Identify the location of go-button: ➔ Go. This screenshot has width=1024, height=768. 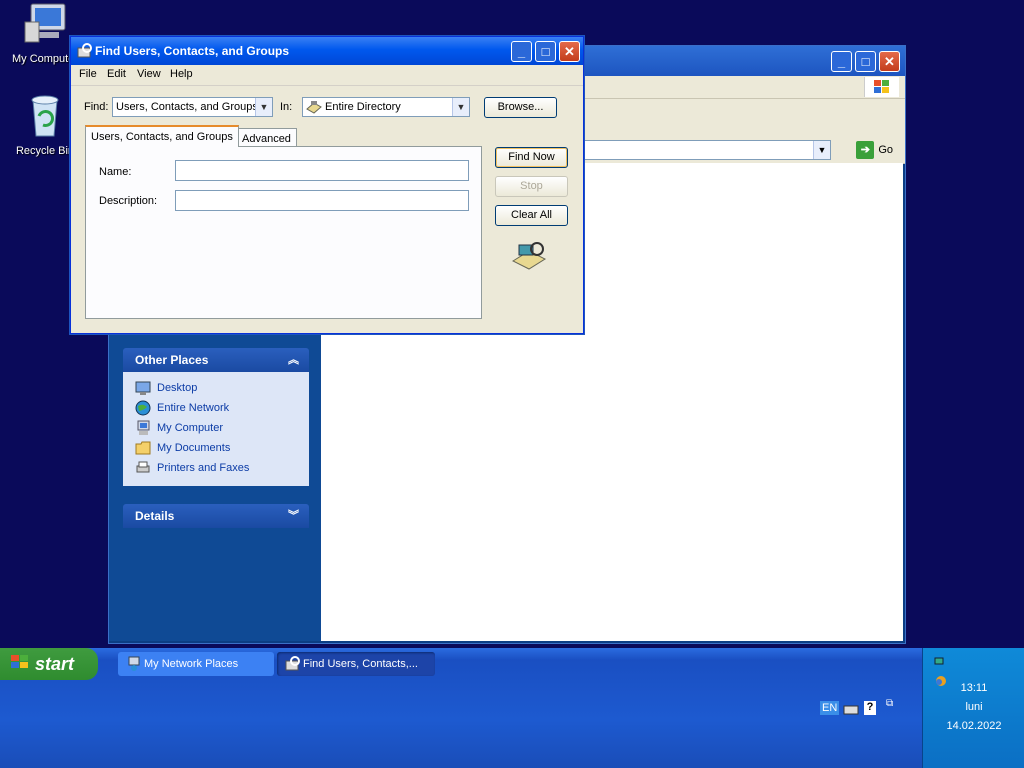
(874, 150).